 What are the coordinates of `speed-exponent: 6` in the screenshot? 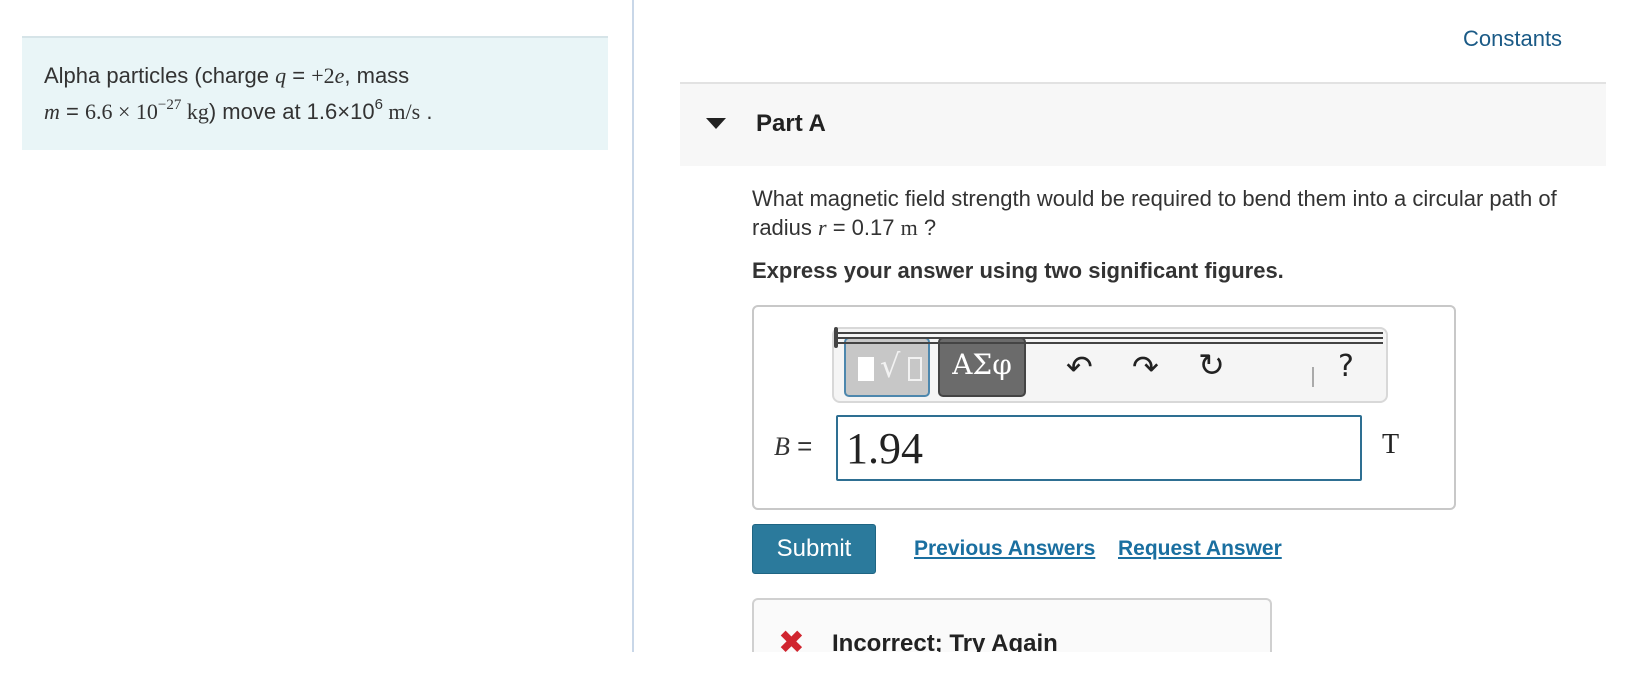 It's located at (378, 104).